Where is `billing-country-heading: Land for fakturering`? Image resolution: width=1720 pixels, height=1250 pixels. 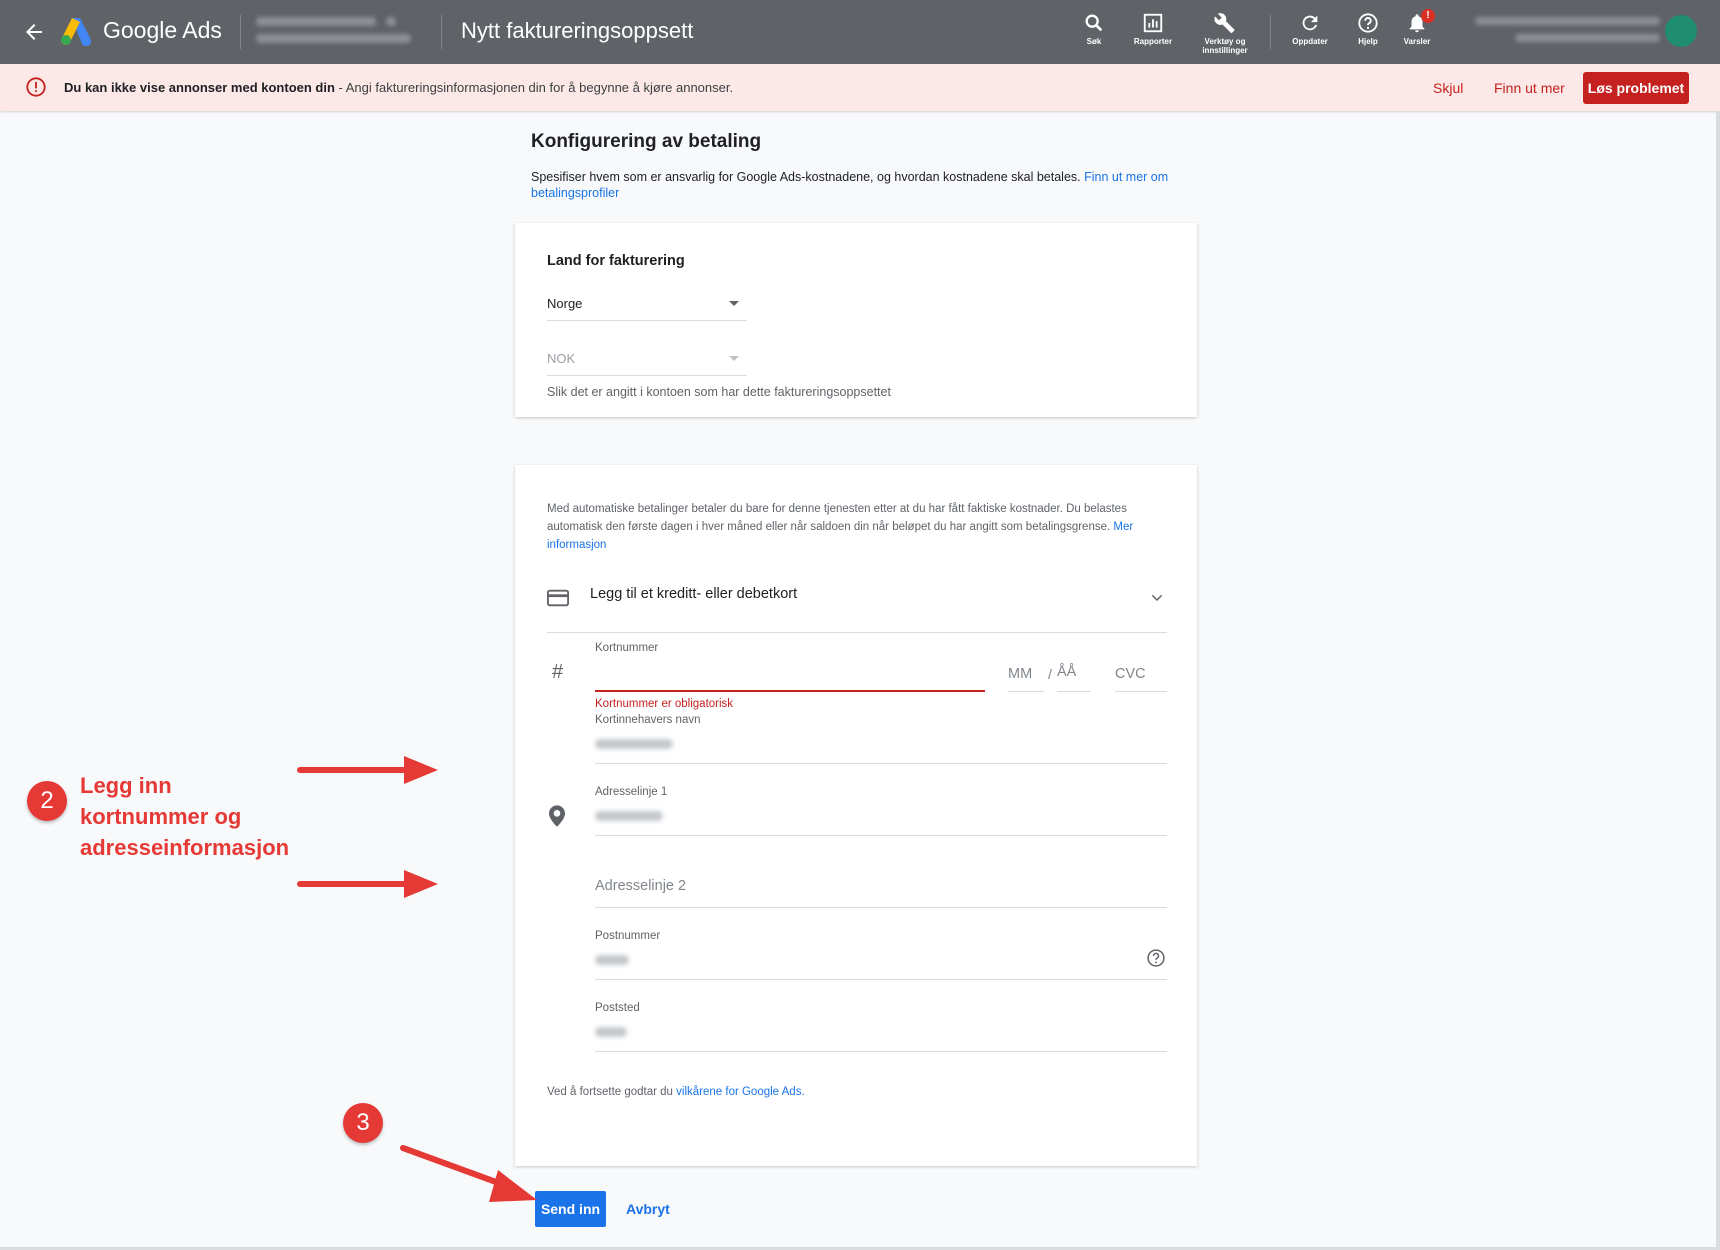 billing-country-heading: Land for fakturering is located at coordinates (616, 261).